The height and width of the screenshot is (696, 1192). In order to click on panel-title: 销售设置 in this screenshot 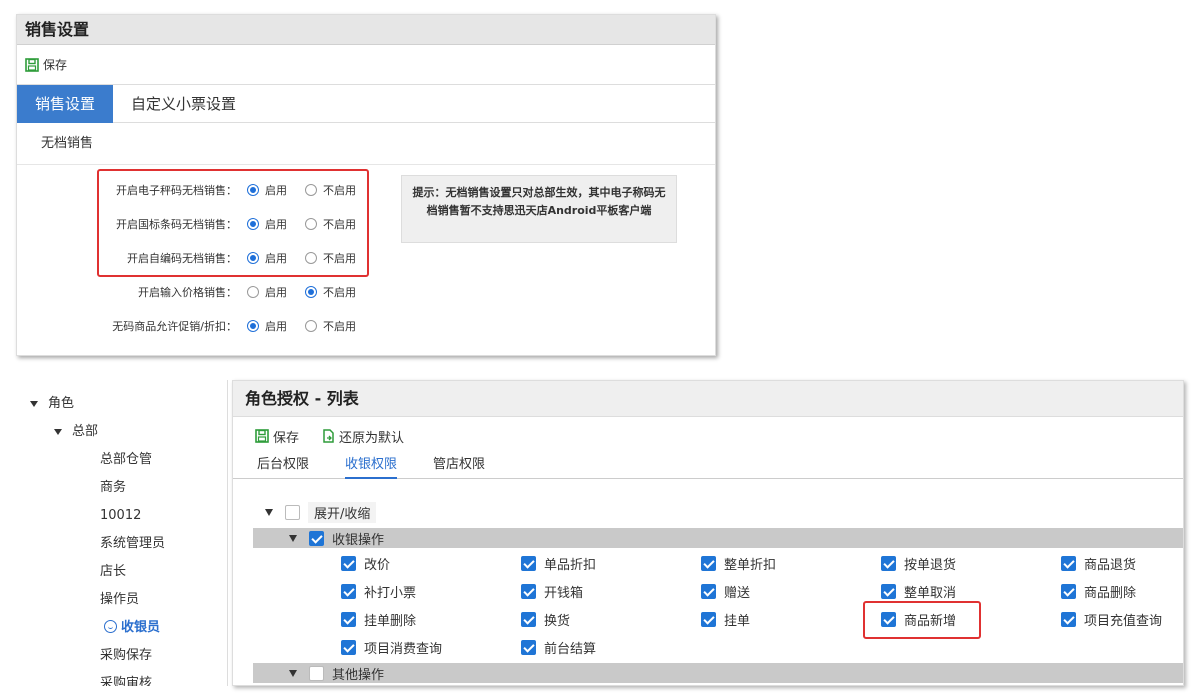, I will do `click(366, 30)`.